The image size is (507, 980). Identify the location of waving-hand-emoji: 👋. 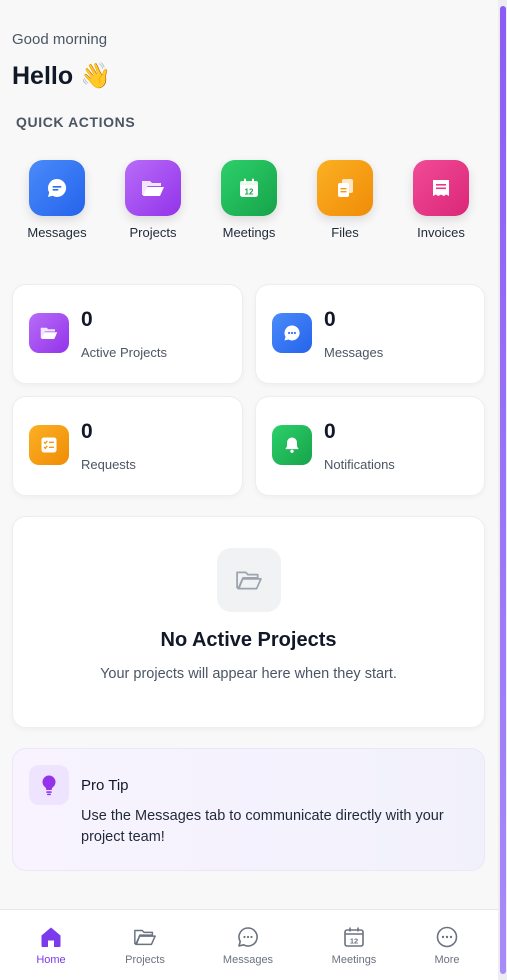
(96, 76).